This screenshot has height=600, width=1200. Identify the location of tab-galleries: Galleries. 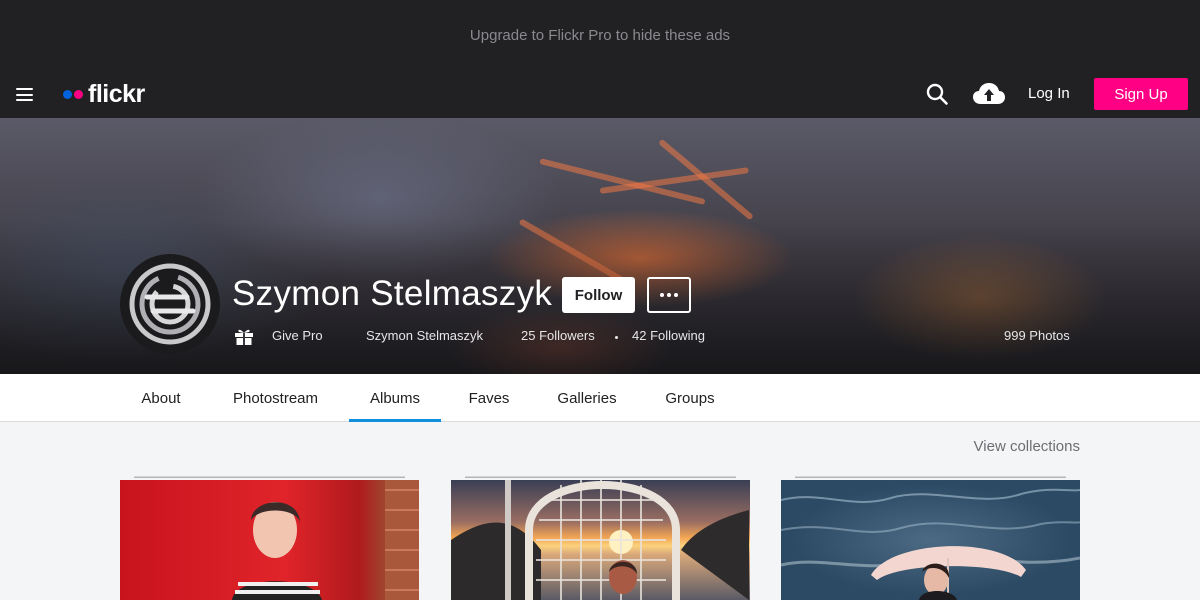
(587, 398).